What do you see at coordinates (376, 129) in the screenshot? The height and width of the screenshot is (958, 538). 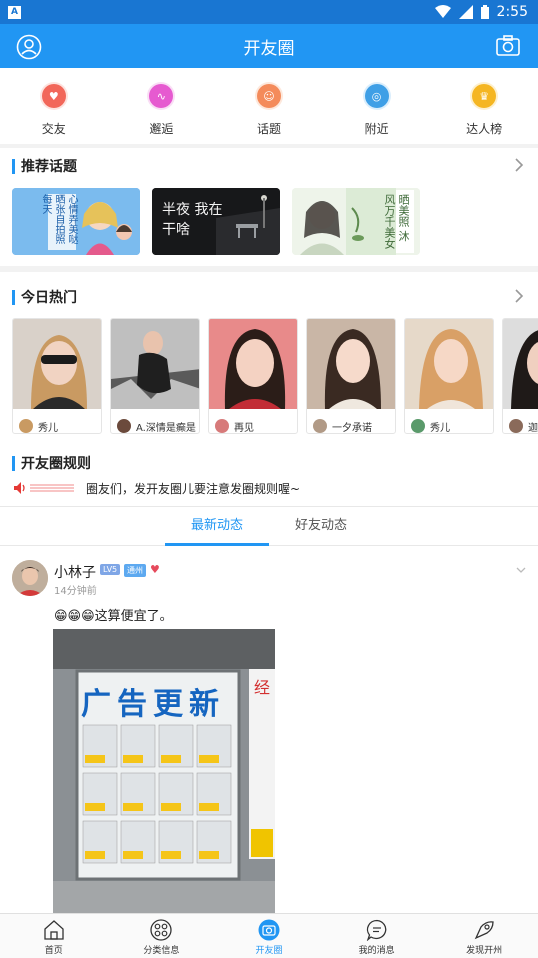 I see `quick-item-label: 附近` at bounding box center [376, 129].